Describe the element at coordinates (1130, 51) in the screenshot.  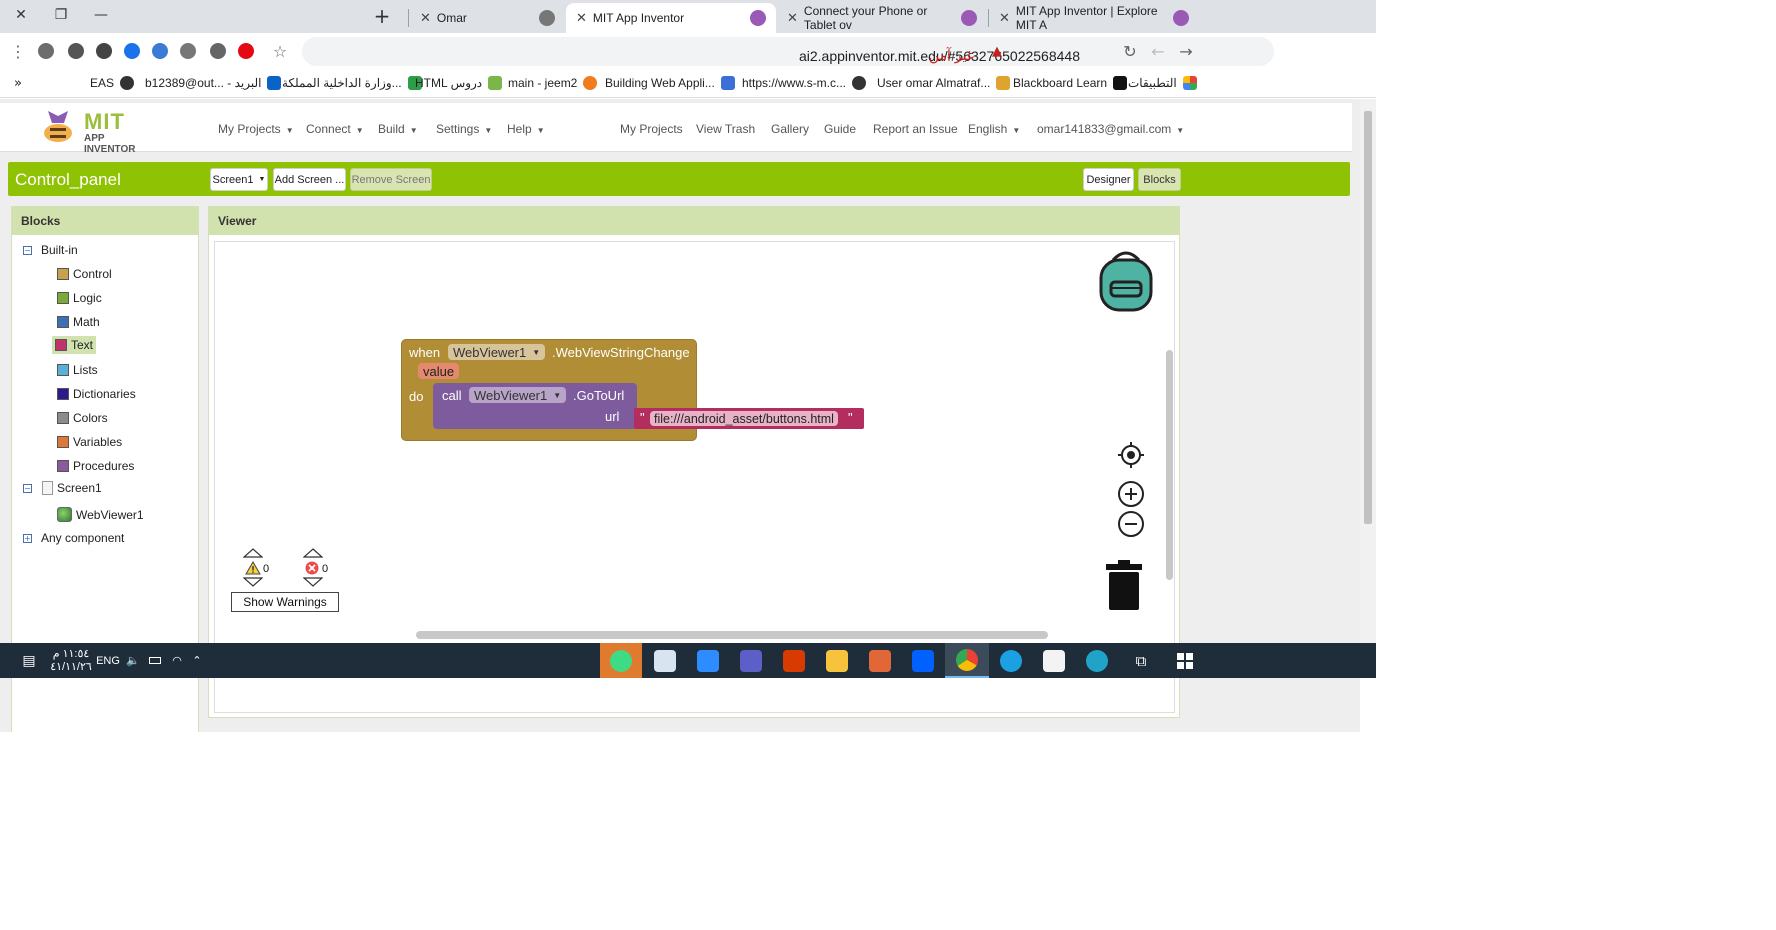
I see `reload-icon: ↻` at that location.